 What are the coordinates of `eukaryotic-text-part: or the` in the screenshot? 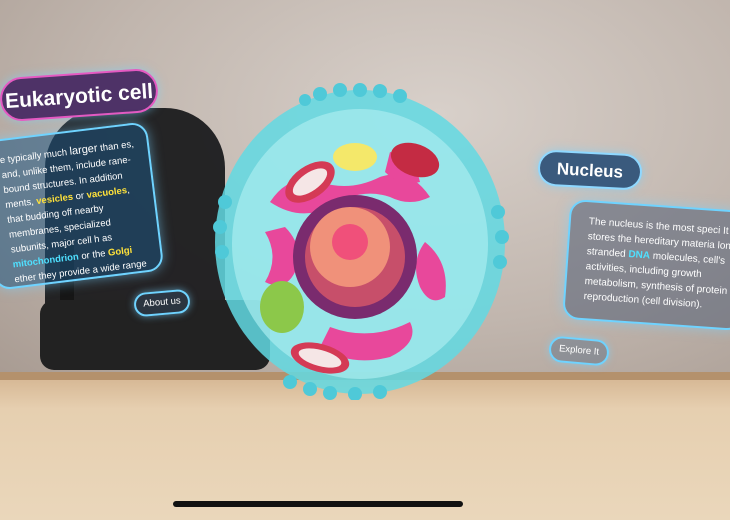 It's located at (93, 255).